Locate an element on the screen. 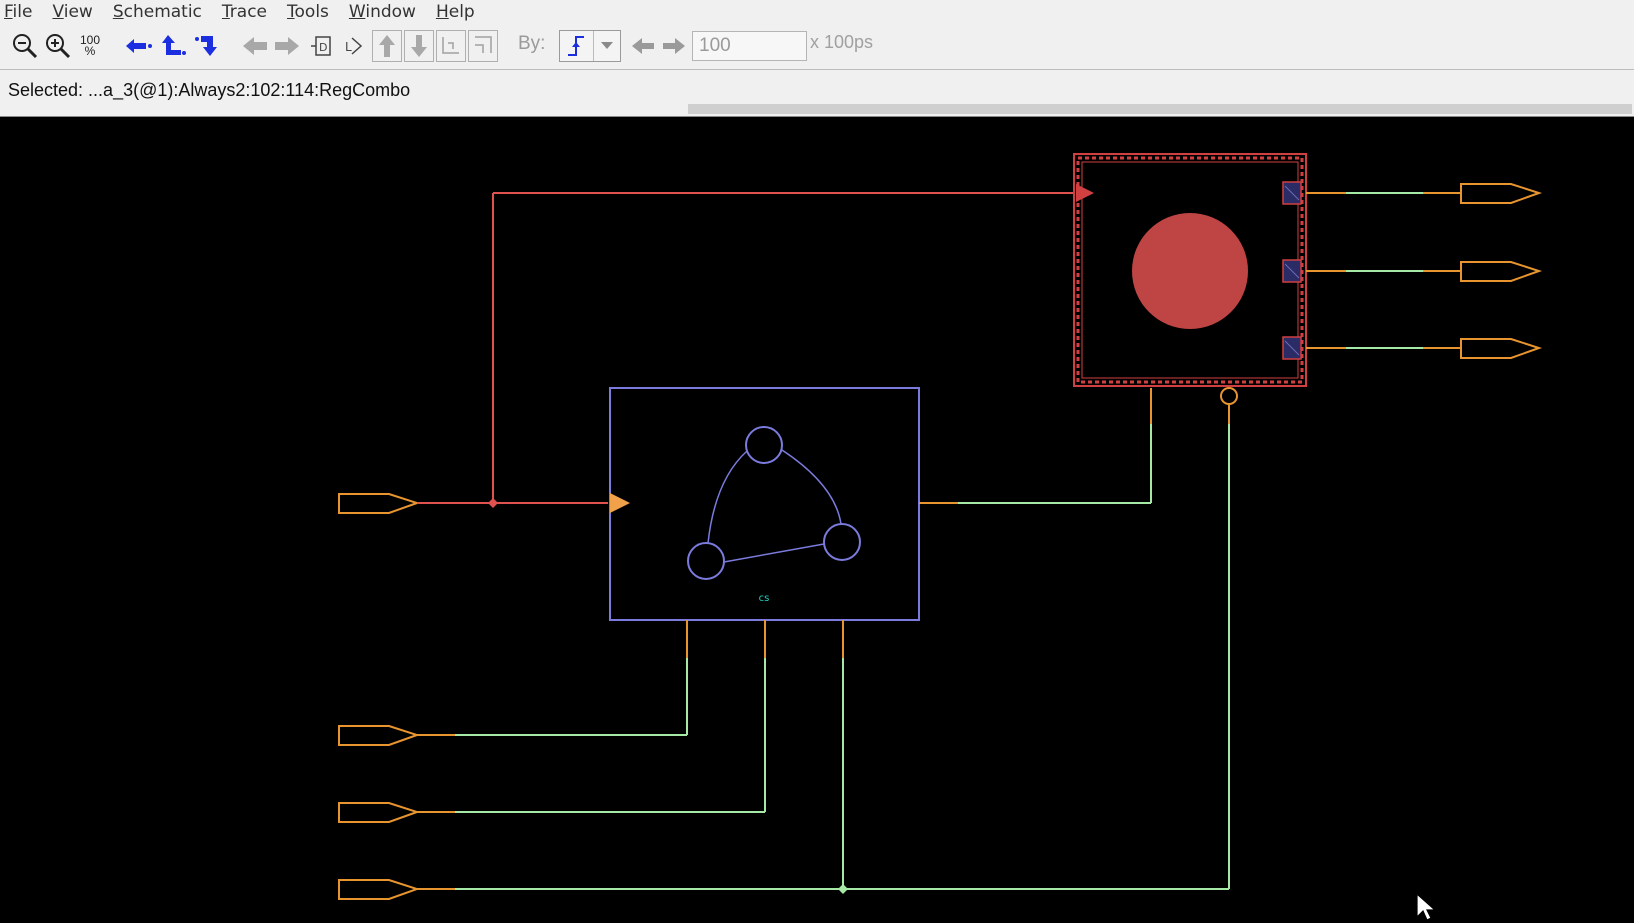 The height and width of the screenshot is (923, 1634). menu-tools-mnemonic: T is located at coordinates (291, 12).